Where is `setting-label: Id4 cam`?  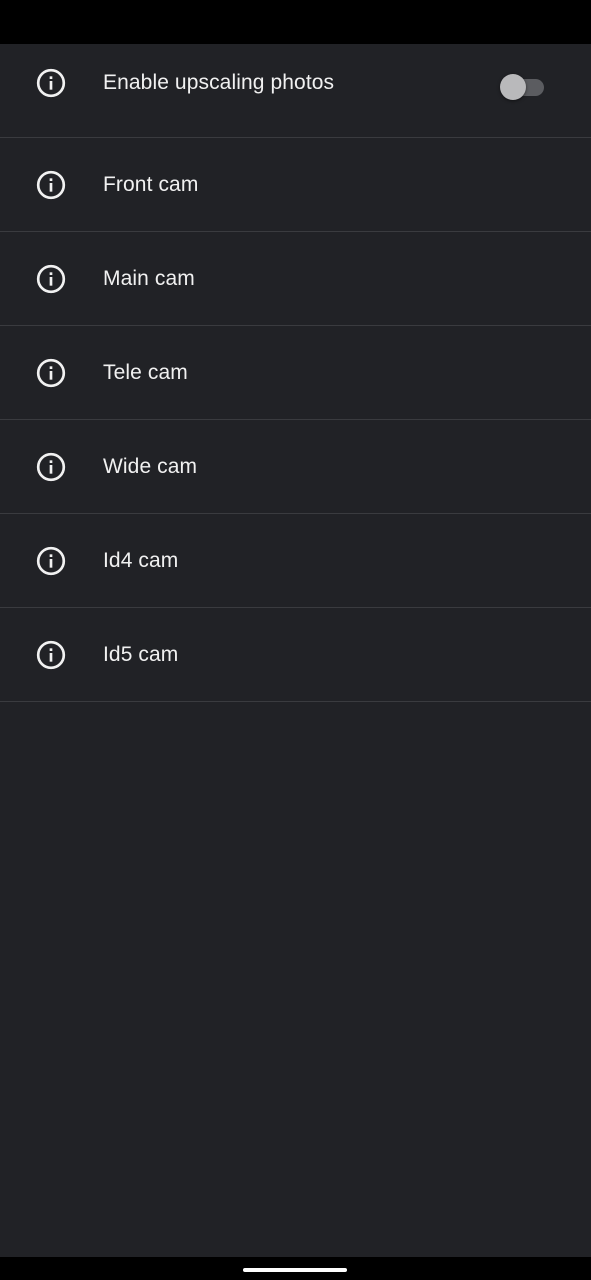
setting-label: Id4 cam is located at coordinates (141, 560).